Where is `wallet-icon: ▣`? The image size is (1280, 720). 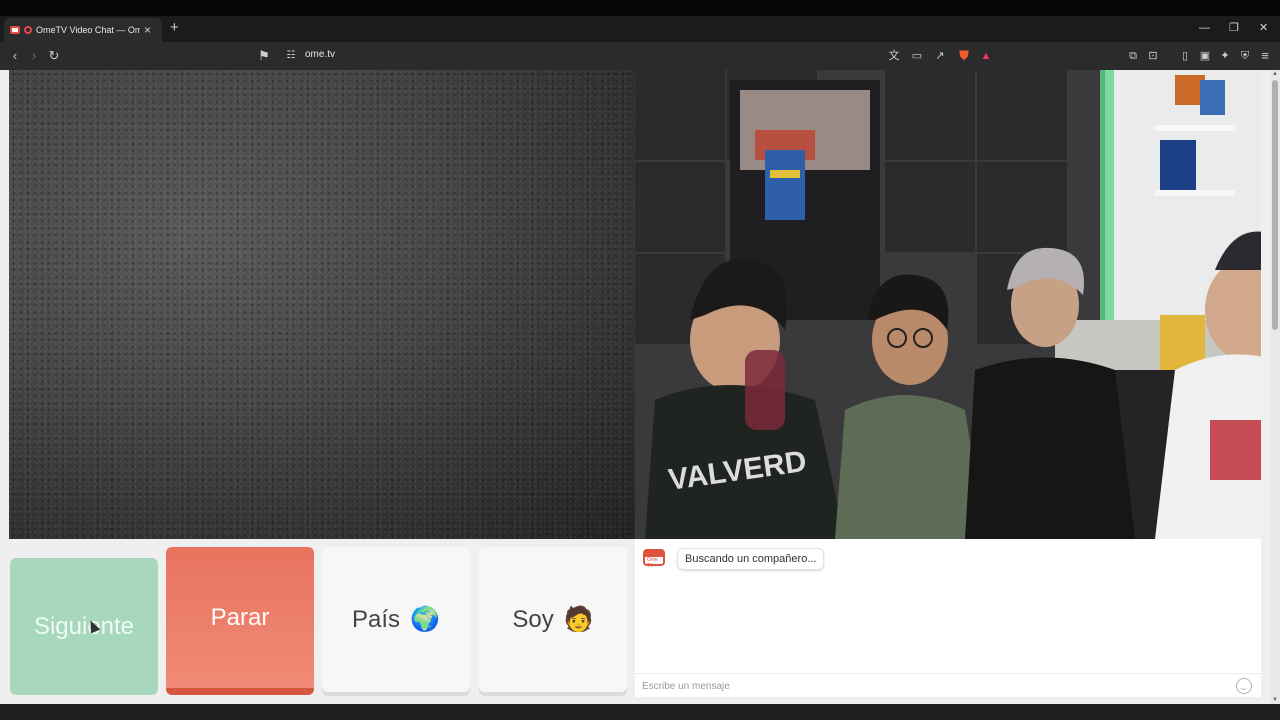 wallet-icon: ▣ is located at coordinates (1205, 56).